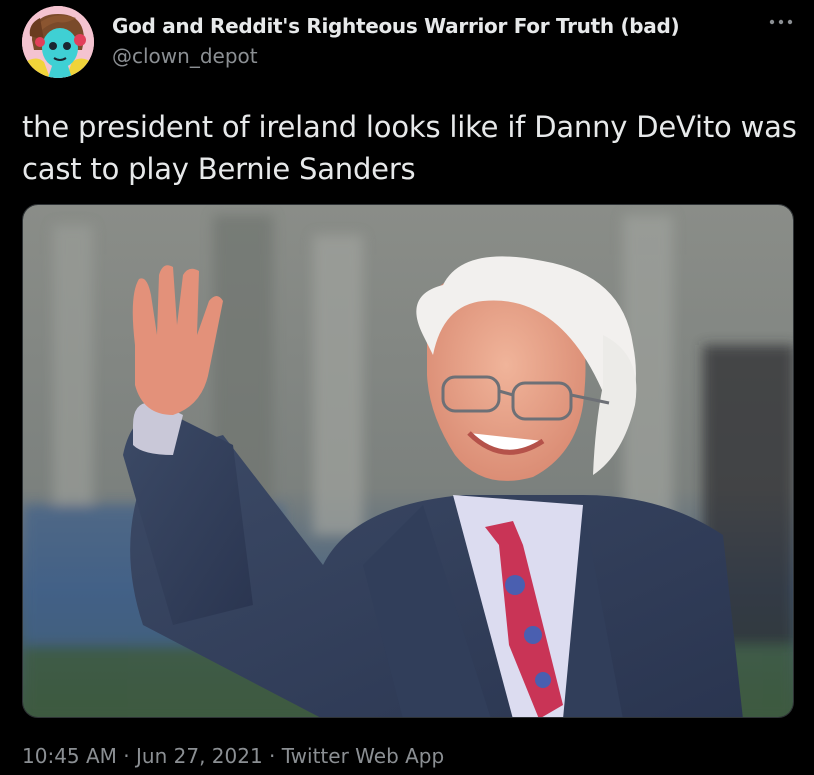 Image resolution: width=814 pixels, height=775 pixels. I want to click on avatar, so click(58, 42).